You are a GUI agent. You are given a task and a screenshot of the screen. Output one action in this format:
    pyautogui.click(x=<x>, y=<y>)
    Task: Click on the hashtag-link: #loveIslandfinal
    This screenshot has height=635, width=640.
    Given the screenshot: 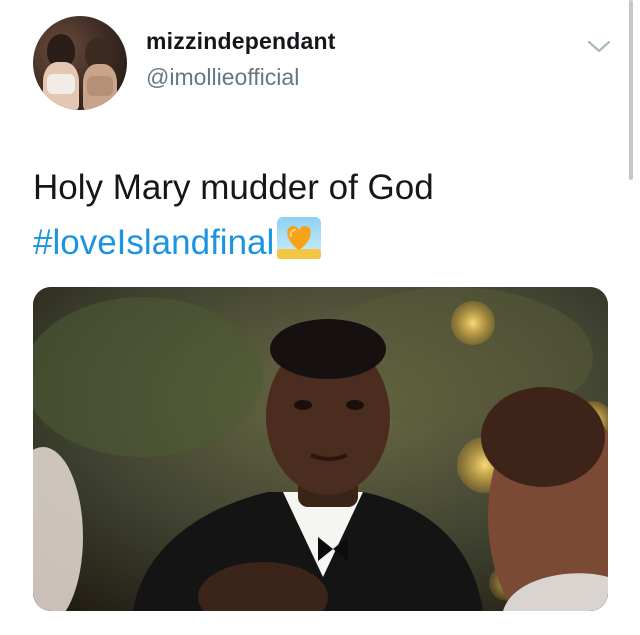 What is the action you would take?
    pyautogui.click(x=153, y=242)
    